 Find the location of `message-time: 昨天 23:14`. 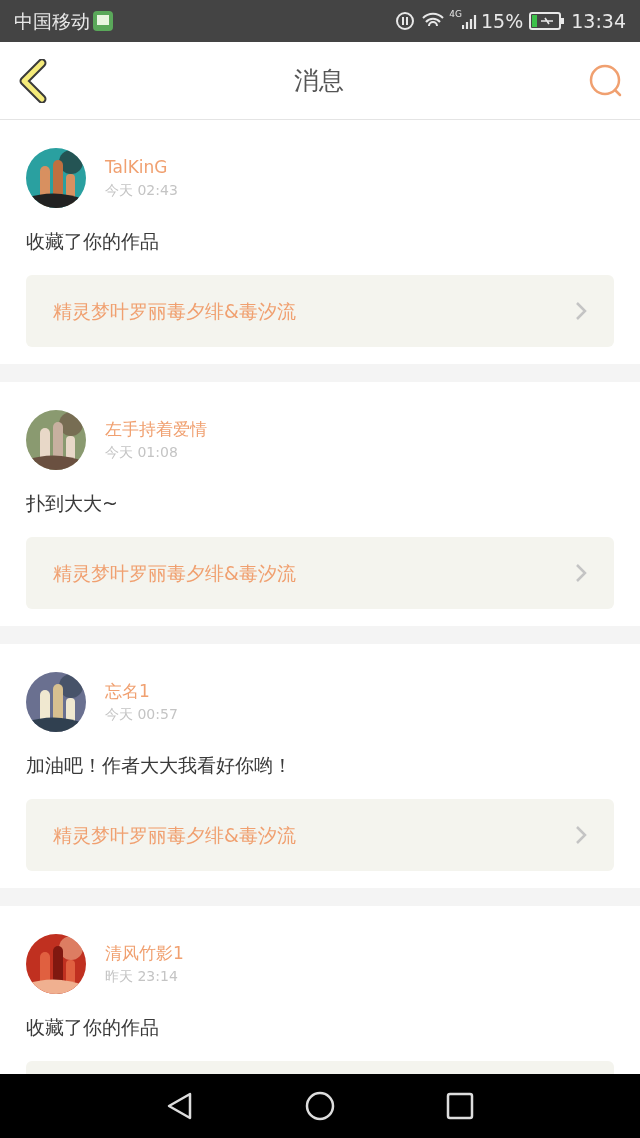

message-time: 昨天 23:14 is located at coordinates (142, 976).